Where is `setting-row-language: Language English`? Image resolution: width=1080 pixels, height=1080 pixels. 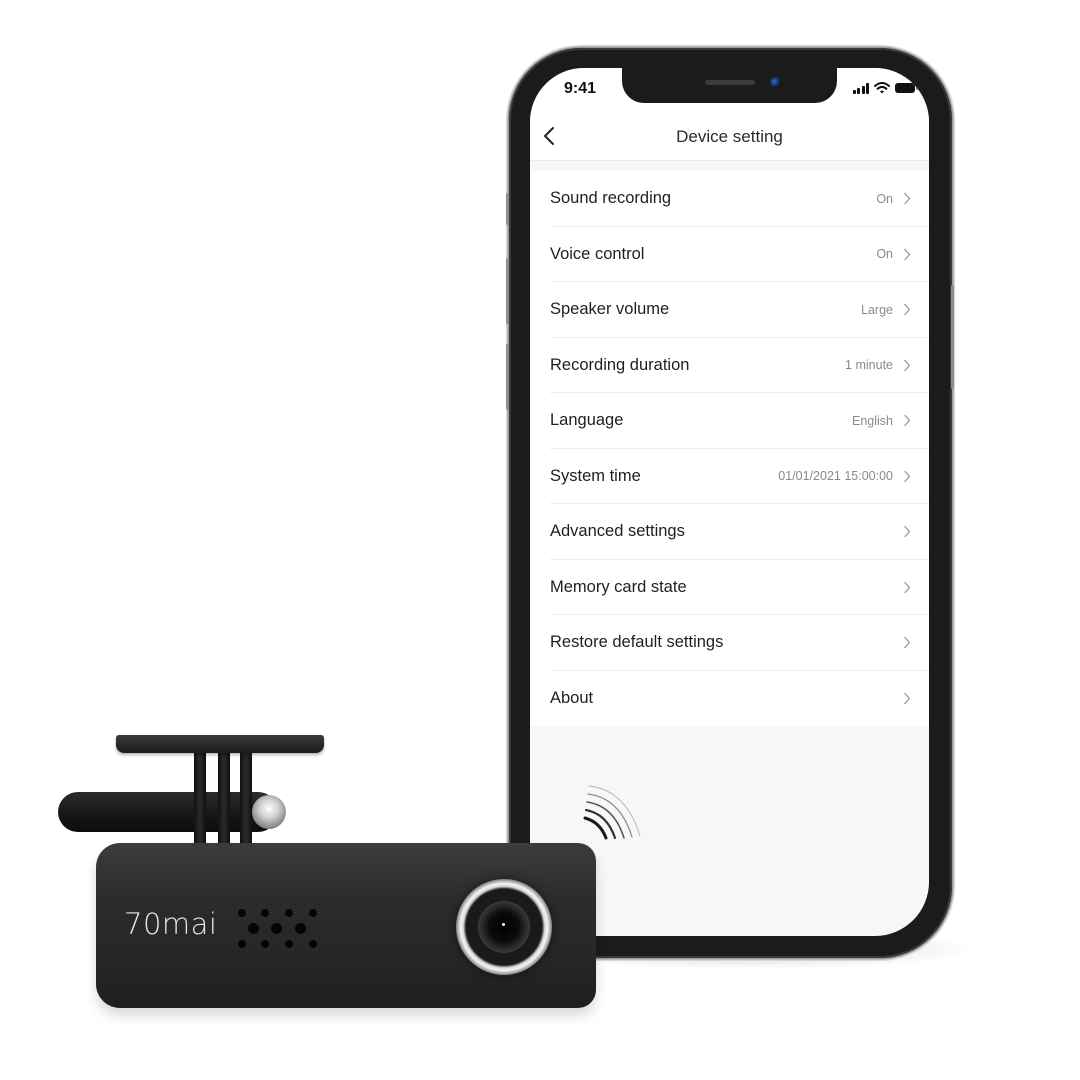
setting-row-language: Language English is located at coordinates (729, 421).